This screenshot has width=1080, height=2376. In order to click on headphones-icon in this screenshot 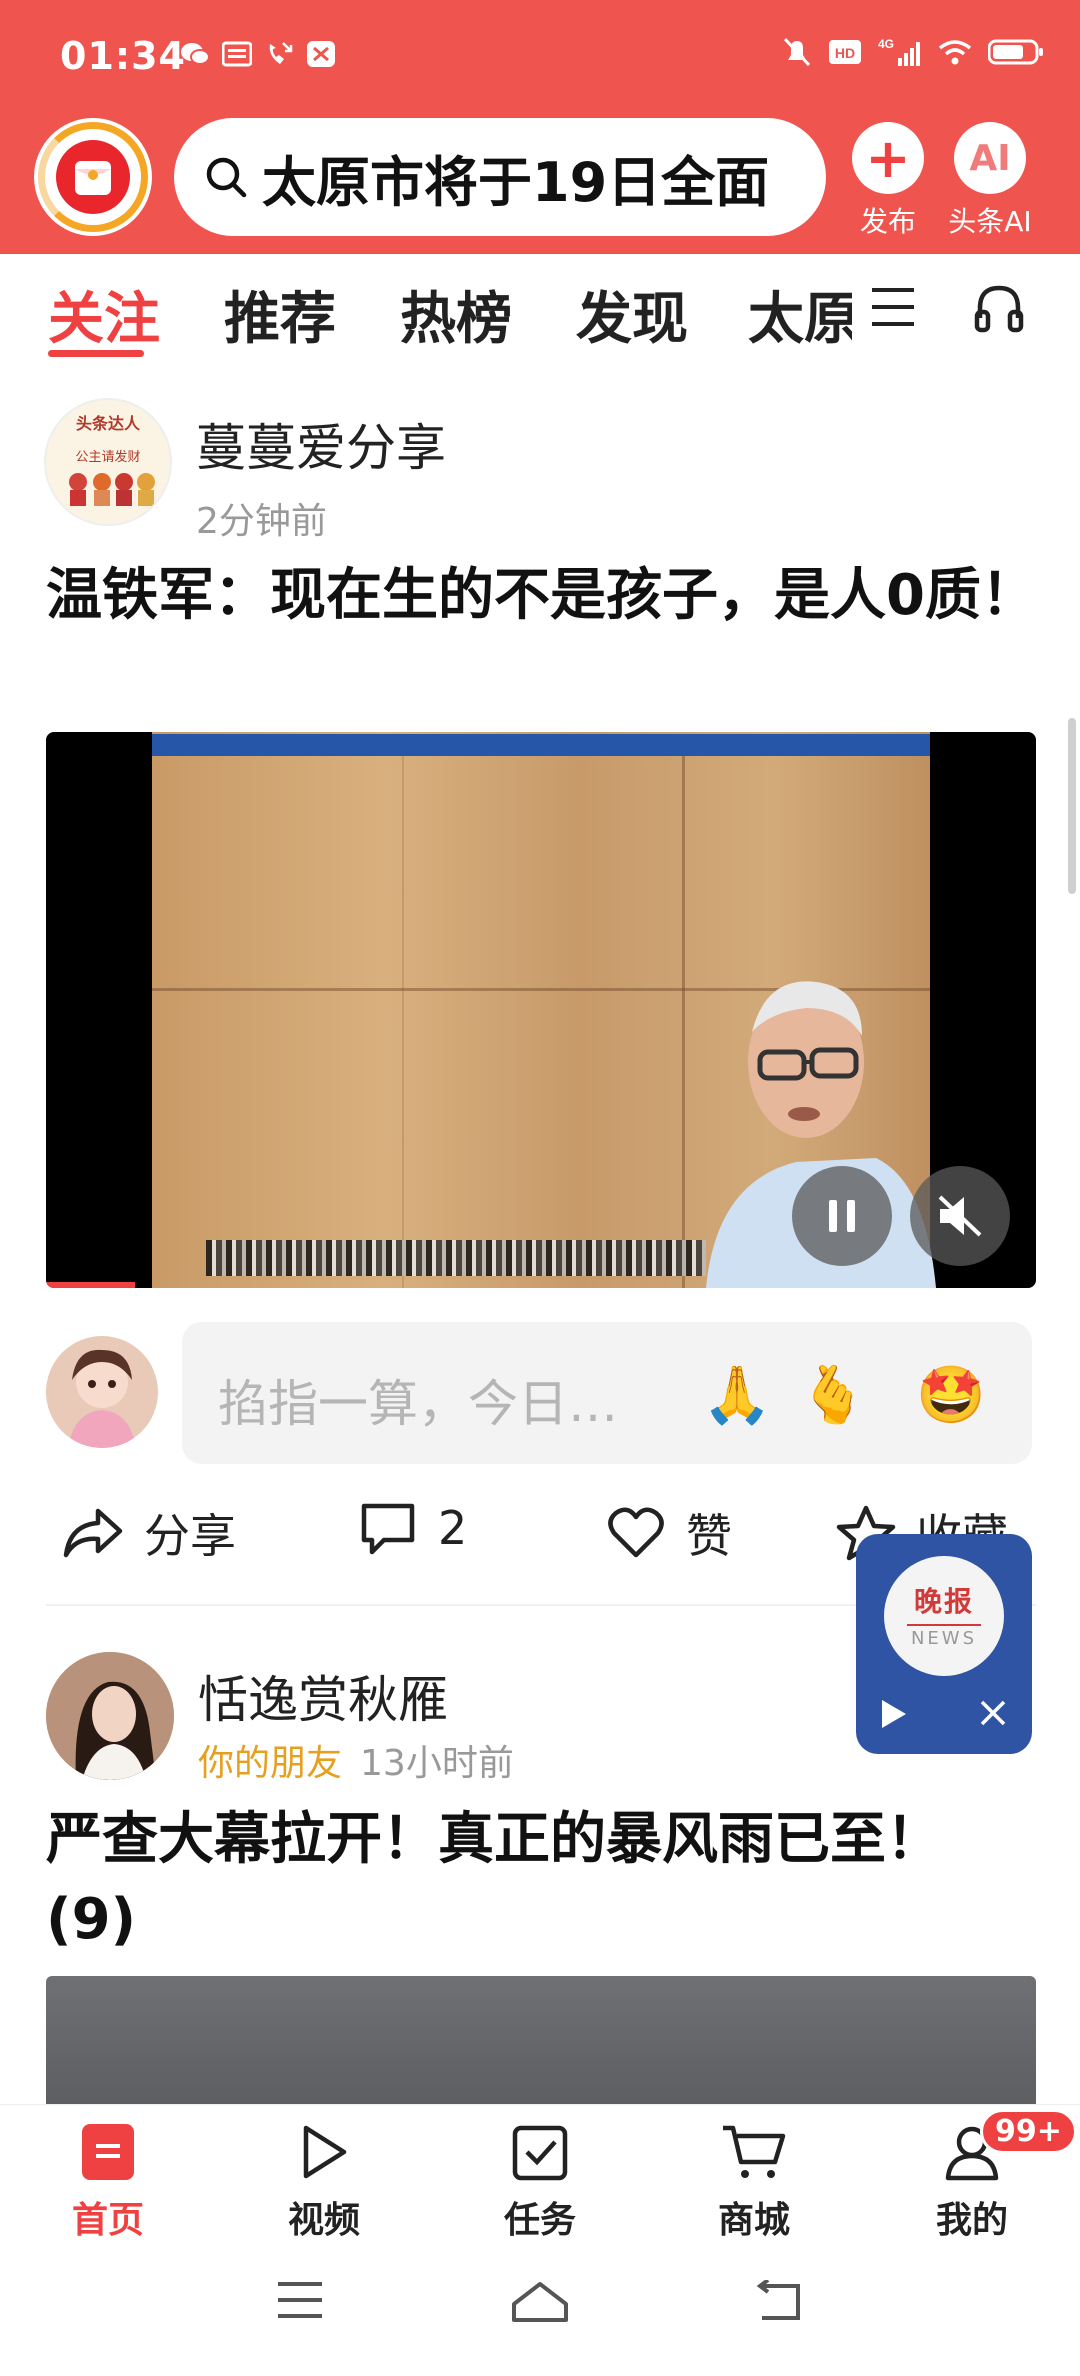, I will do `click(999, 308)`.